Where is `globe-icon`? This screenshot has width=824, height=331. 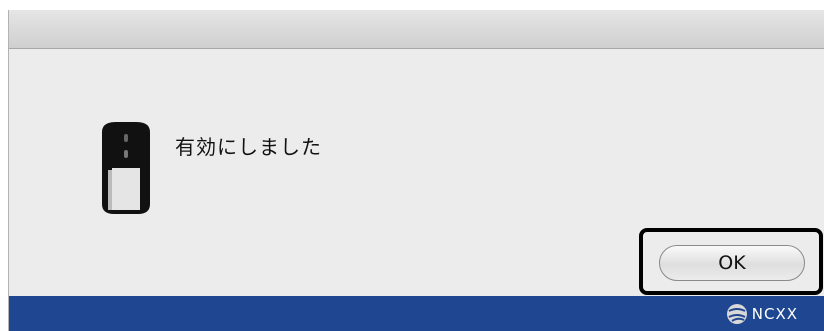 globe-icon is located at coordinates (736, 314).